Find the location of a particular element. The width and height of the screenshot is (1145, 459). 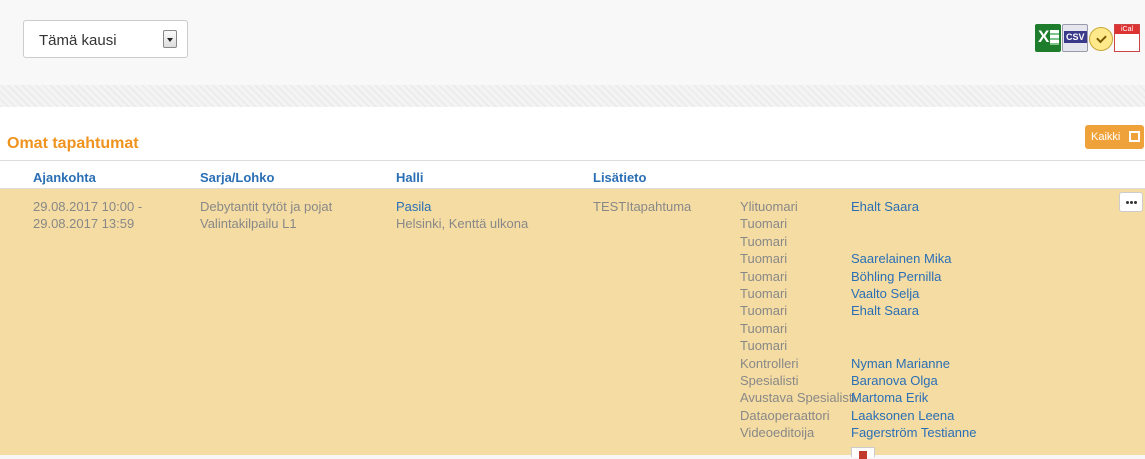

official-name-link: Vaalto Selja is located at coordinates (914, 293).